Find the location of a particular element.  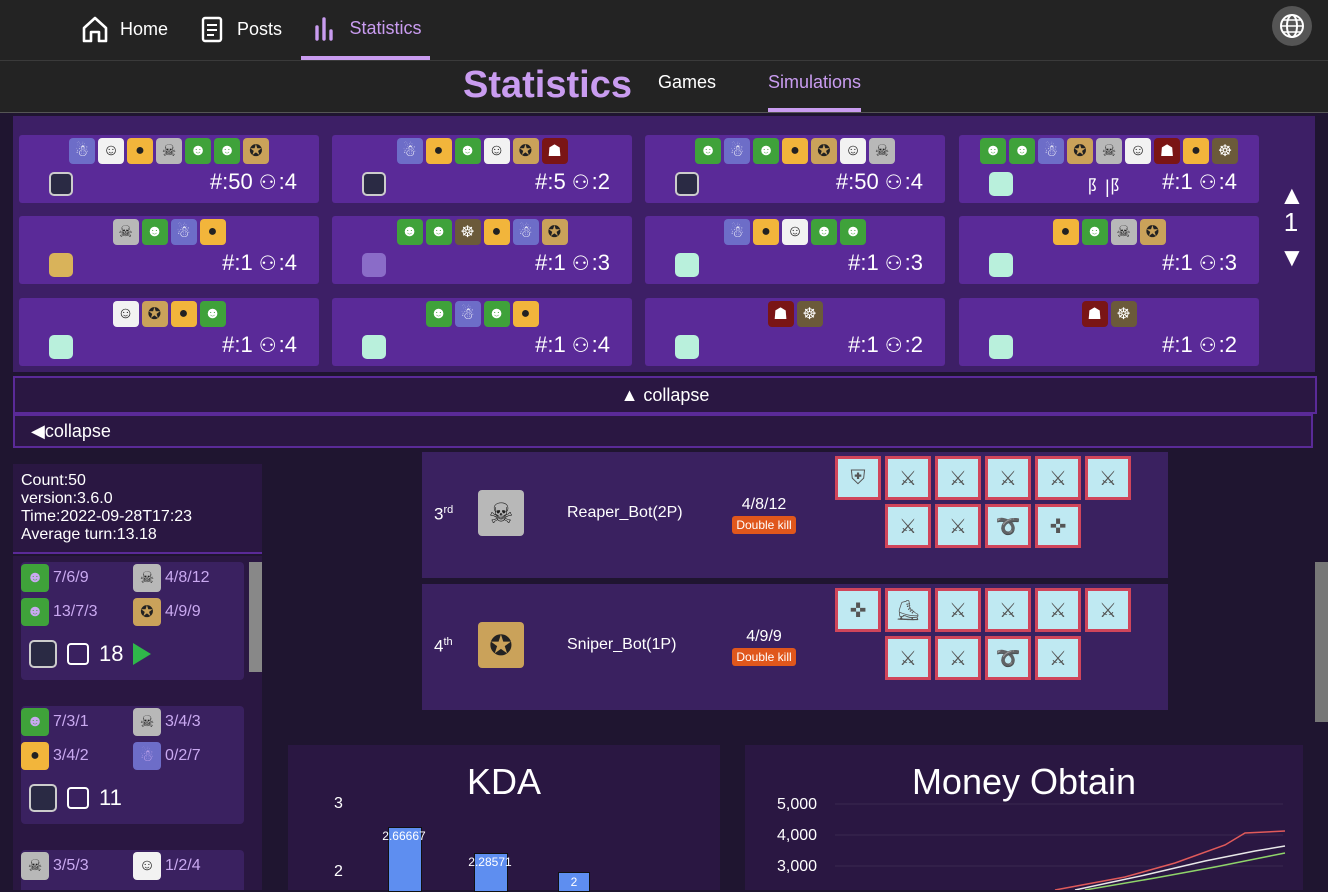

simulation-card: ☻ ☃ ☻ ● #:1 ⚇:4 is located at coordinates (482, 332).